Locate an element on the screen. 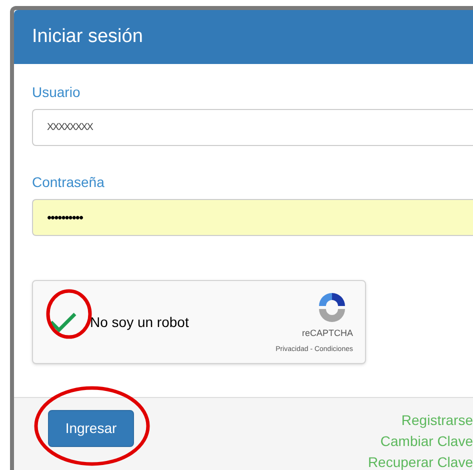  login-button: Ingresar is located at coordinates (91, 428).